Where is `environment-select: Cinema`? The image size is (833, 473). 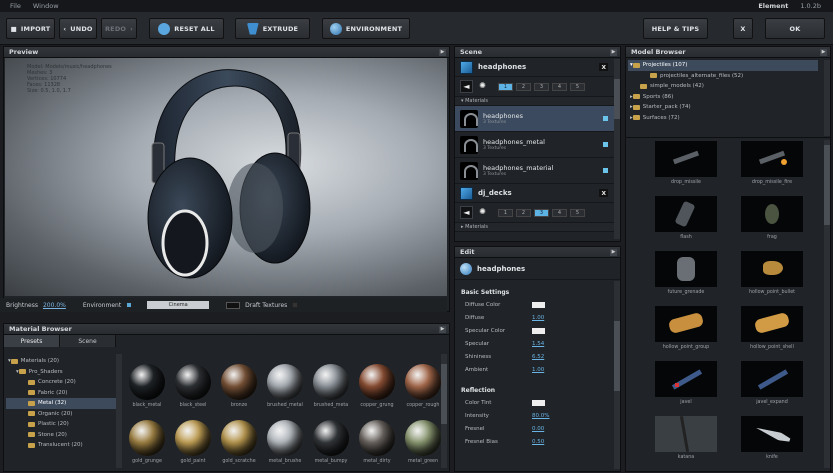
environment-select: Cinema is located at coordinates (178, 305).